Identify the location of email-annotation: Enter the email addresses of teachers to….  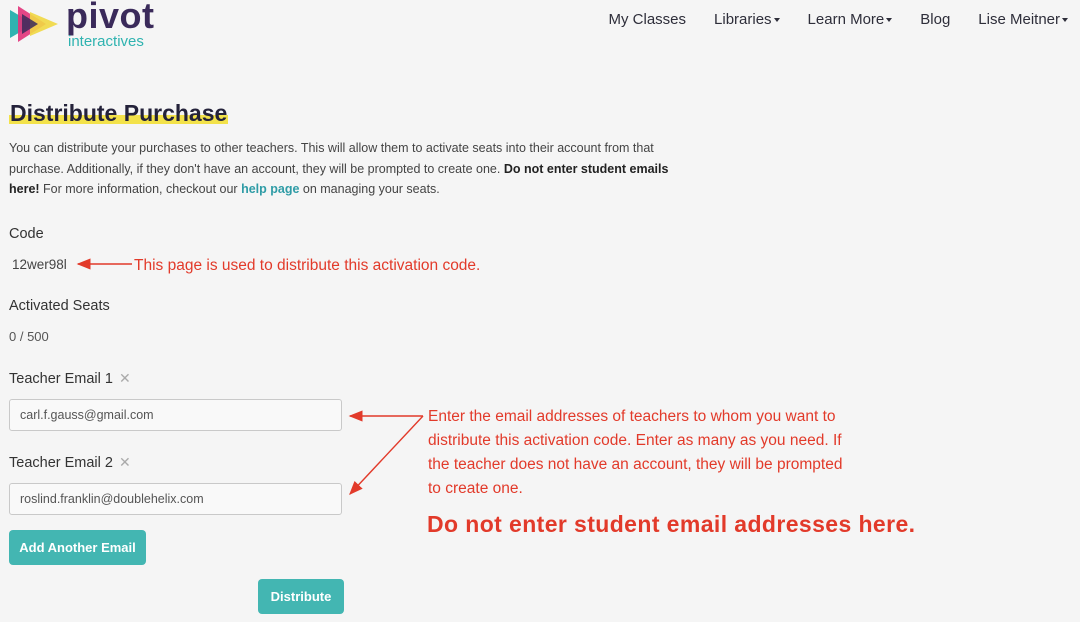
(635, 452).